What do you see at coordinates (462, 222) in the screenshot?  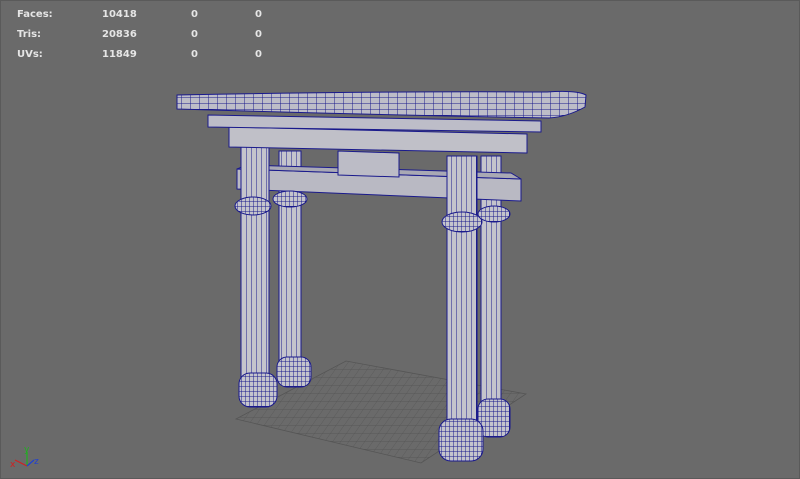 I see `pillar-collar-front-right` at bounding box center [462, 222].